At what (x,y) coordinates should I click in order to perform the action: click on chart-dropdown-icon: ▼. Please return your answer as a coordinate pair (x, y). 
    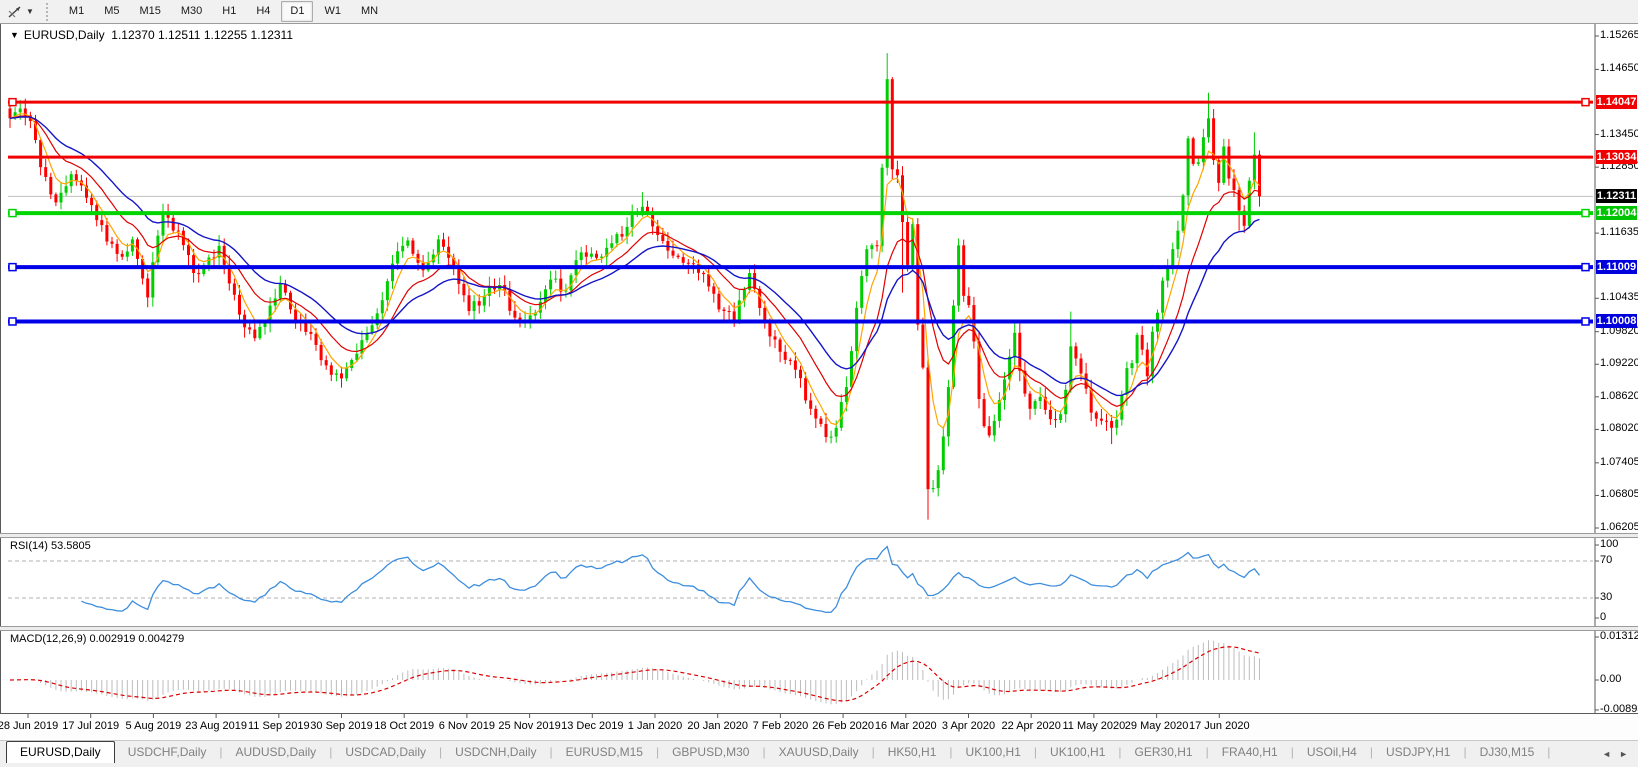
    Looking at the image, I should click on (14, 35).